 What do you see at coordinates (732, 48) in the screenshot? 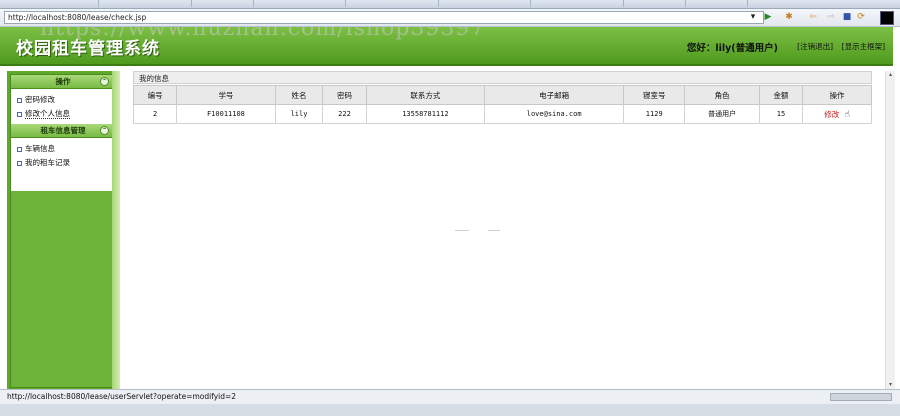
I see `user-greeting: 您好：lily(普通用户)` at bounding box center [732, 48].